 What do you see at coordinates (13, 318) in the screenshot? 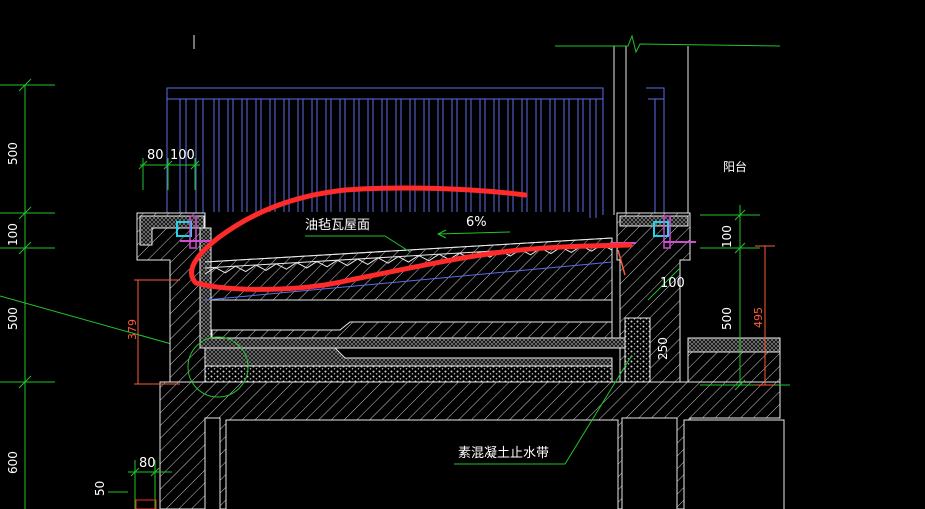
I see `left-dim-500-mid: 500` at bounding box center [13, 318].